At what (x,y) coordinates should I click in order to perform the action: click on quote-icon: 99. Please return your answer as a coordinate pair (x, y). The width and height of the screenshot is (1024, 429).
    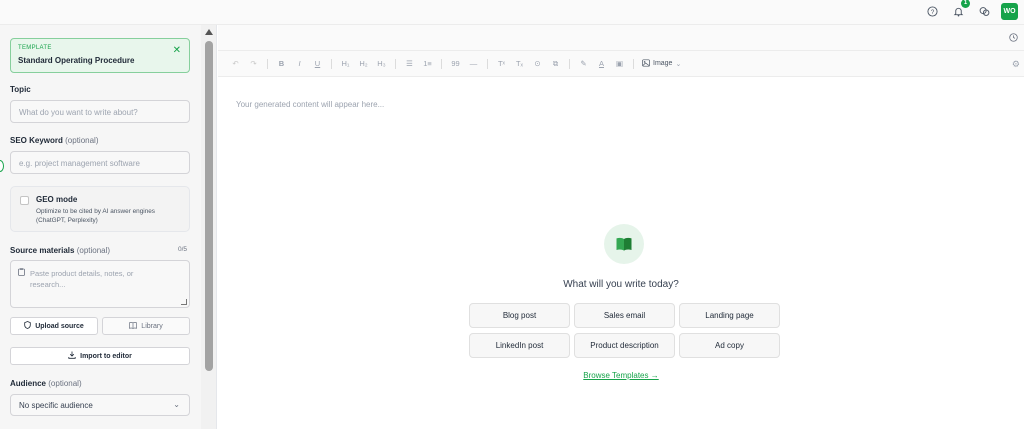
    Looking at the image, I should click on (455, 63).